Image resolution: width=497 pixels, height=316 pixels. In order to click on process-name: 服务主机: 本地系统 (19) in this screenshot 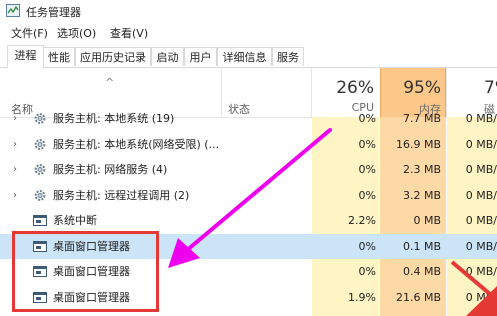, I will do `click(114, 118)`.